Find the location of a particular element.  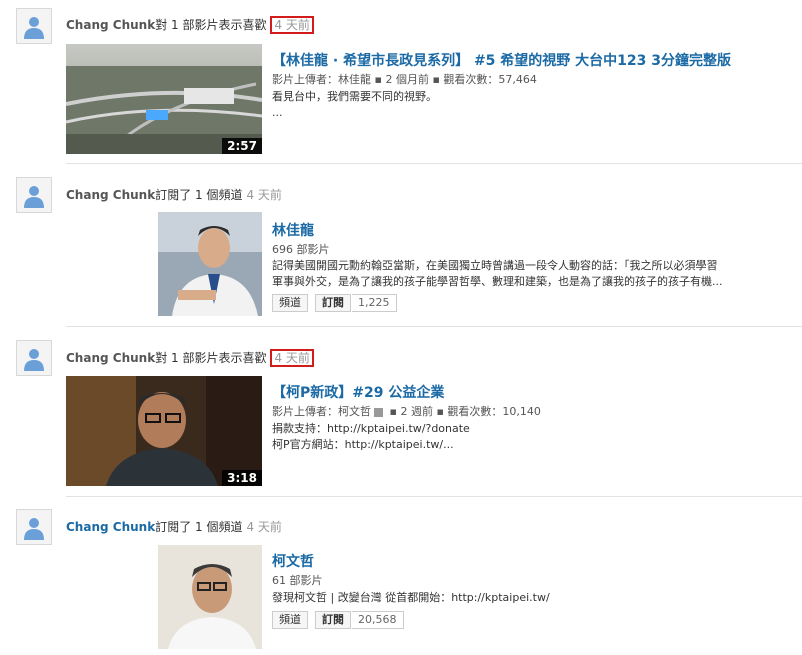

subscriber-count: 20,568 is located at coordinates (378, 620).